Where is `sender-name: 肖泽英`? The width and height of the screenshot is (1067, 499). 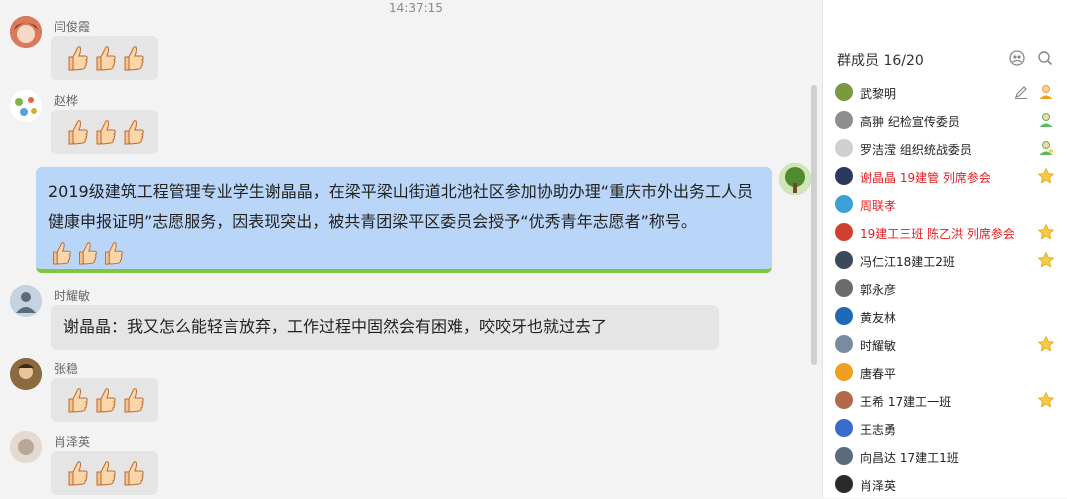
sender-name: 肖泽英 is located at coordinates (72, 442).